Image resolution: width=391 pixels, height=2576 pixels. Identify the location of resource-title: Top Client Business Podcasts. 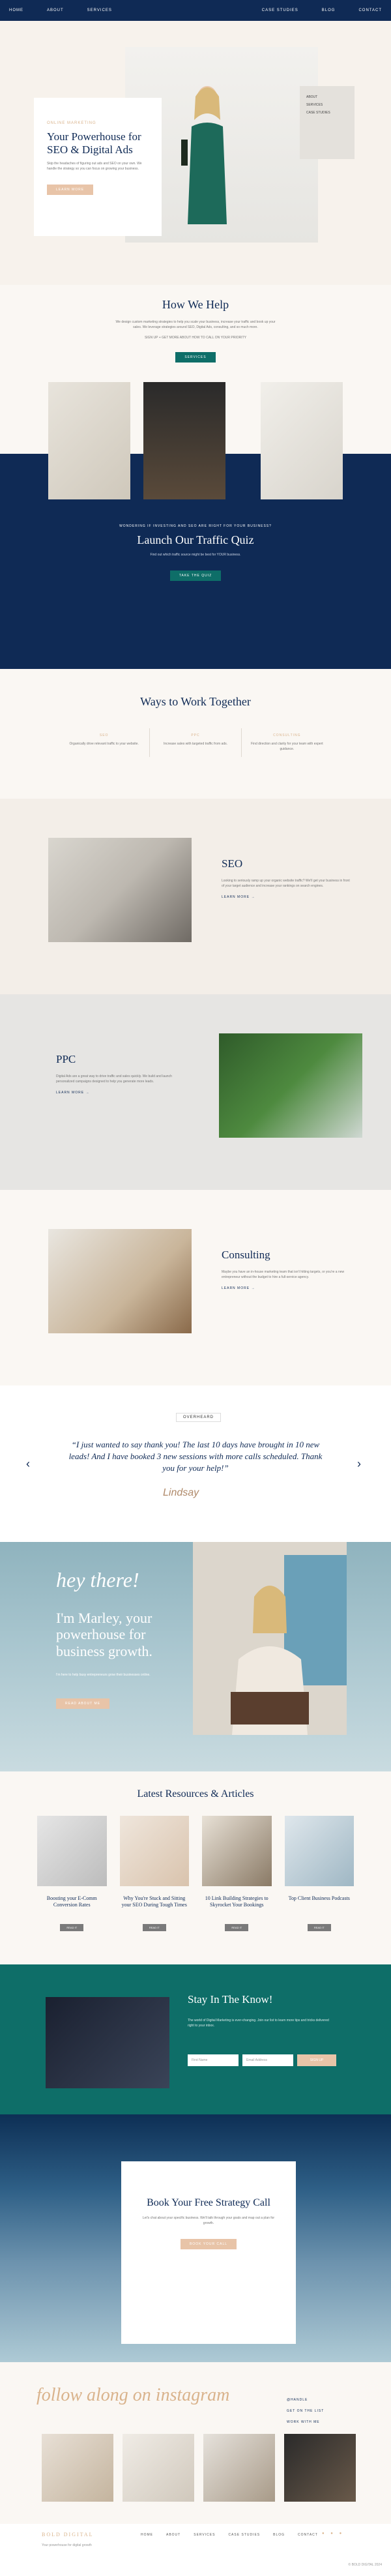
(319, 1898).